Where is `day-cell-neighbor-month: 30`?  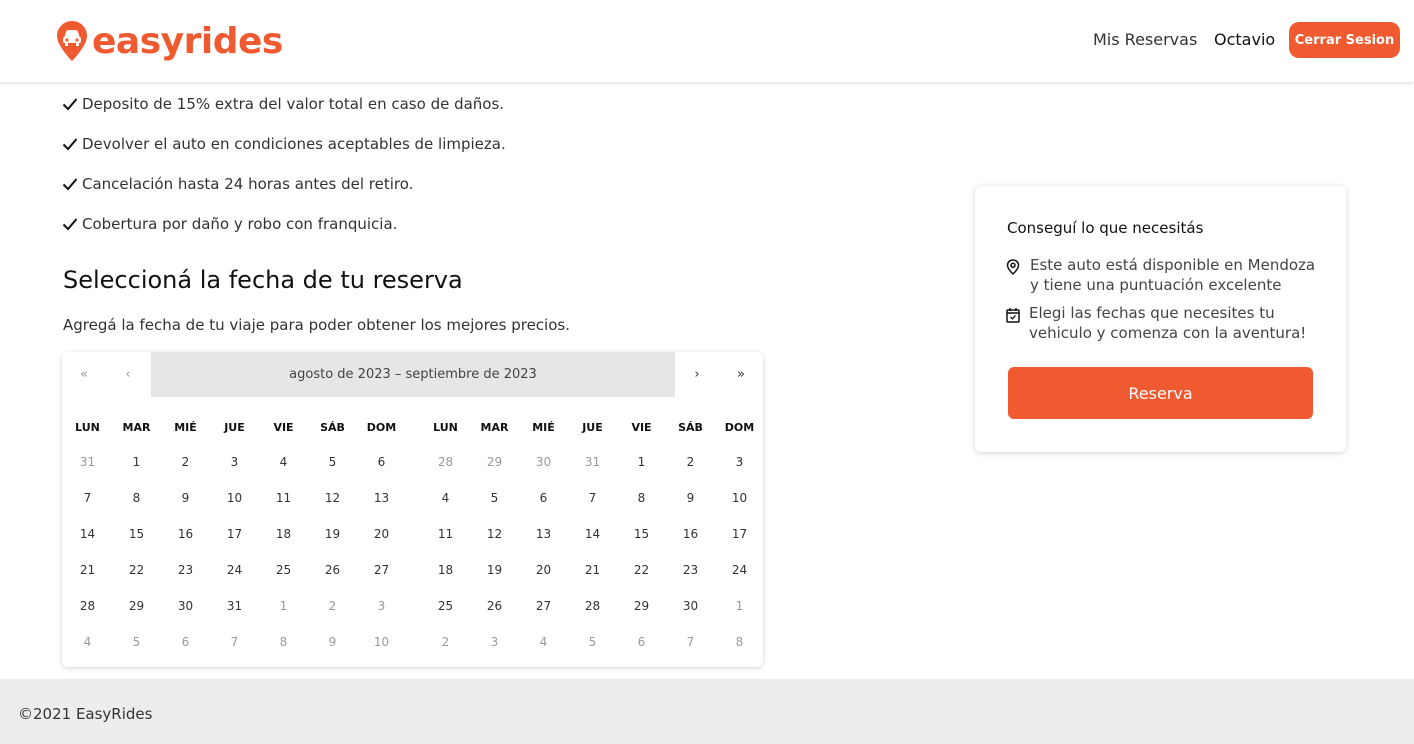 day-cell-neighbor-month: 30 is located at coordinates (543, 462).